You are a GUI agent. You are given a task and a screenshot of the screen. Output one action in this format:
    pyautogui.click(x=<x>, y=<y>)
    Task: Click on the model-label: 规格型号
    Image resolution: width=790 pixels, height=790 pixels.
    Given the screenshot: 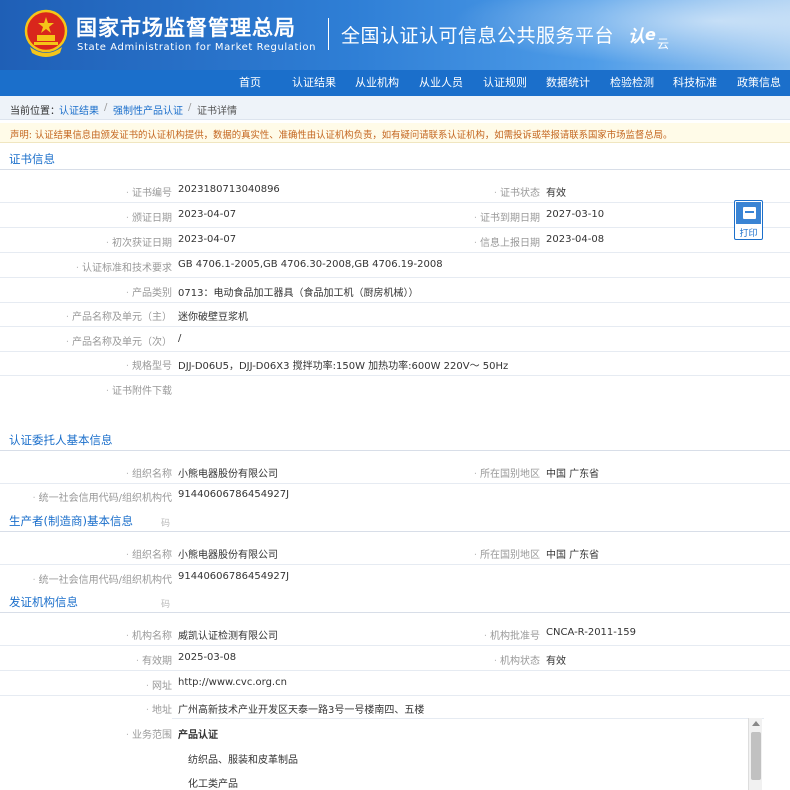 What is the action you would take?
    pyautogui.click(x=149, y=364)
    